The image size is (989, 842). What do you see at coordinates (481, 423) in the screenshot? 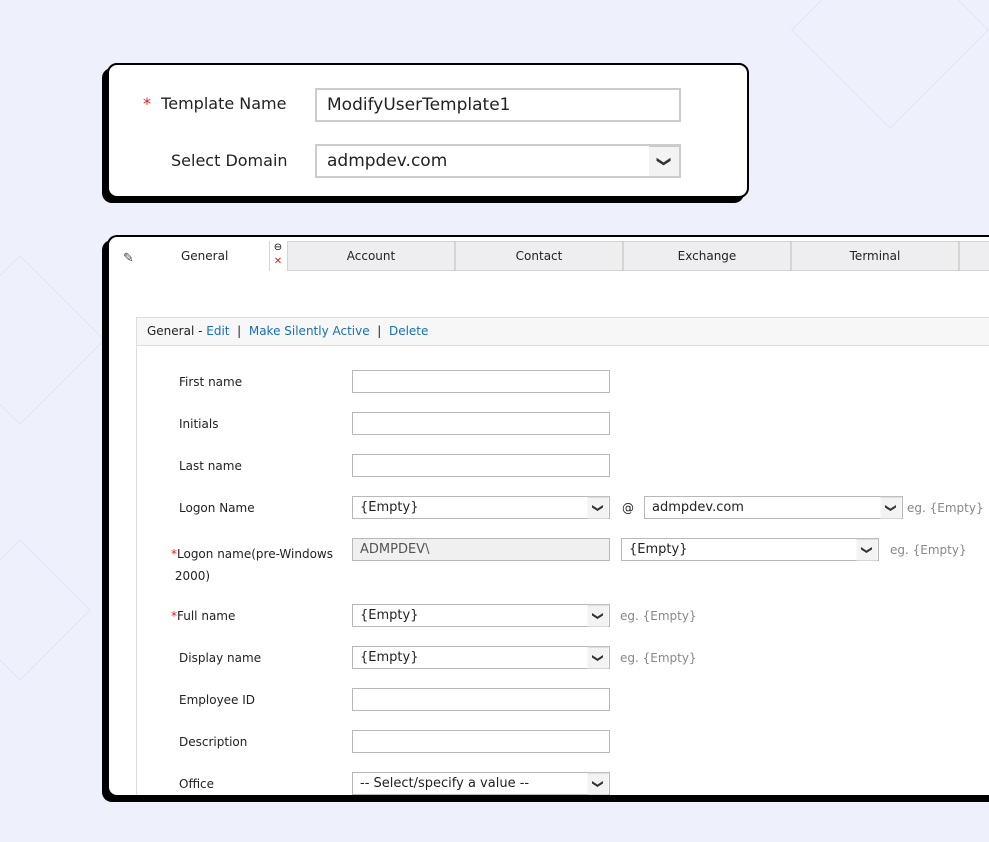
I see `initials-input` at bounding box center [481, 423].